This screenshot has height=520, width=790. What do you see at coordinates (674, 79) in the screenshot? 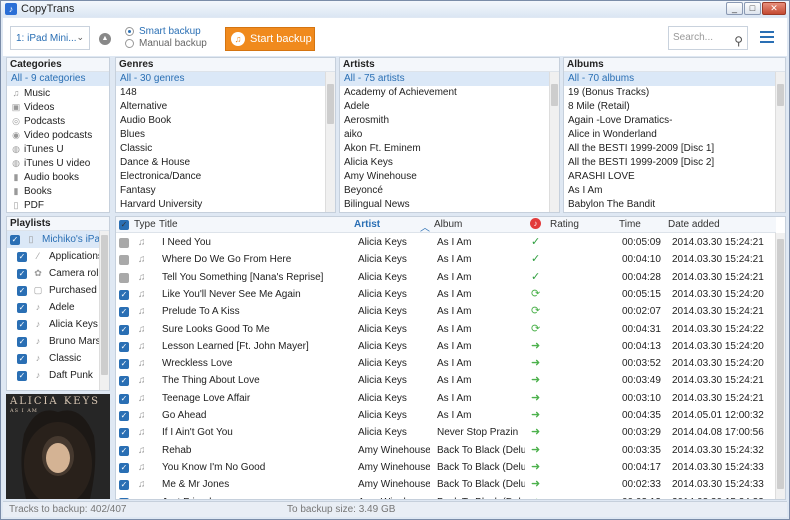
I see `album-item: All - 70 albums` at bounding box center [674, 79].